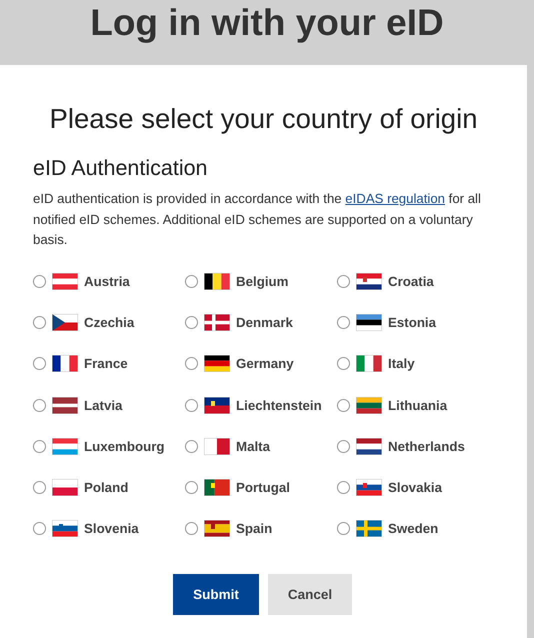 The image size is (534, 638). I want to click on country-label: Sweden, so click(413, 528).